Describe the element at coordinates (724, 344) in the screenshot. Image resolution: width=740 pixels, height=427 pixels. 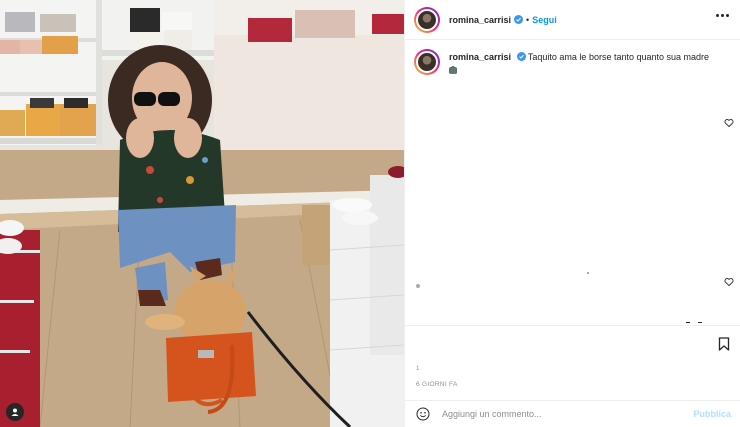
I see `bookmark-icon` at that location.